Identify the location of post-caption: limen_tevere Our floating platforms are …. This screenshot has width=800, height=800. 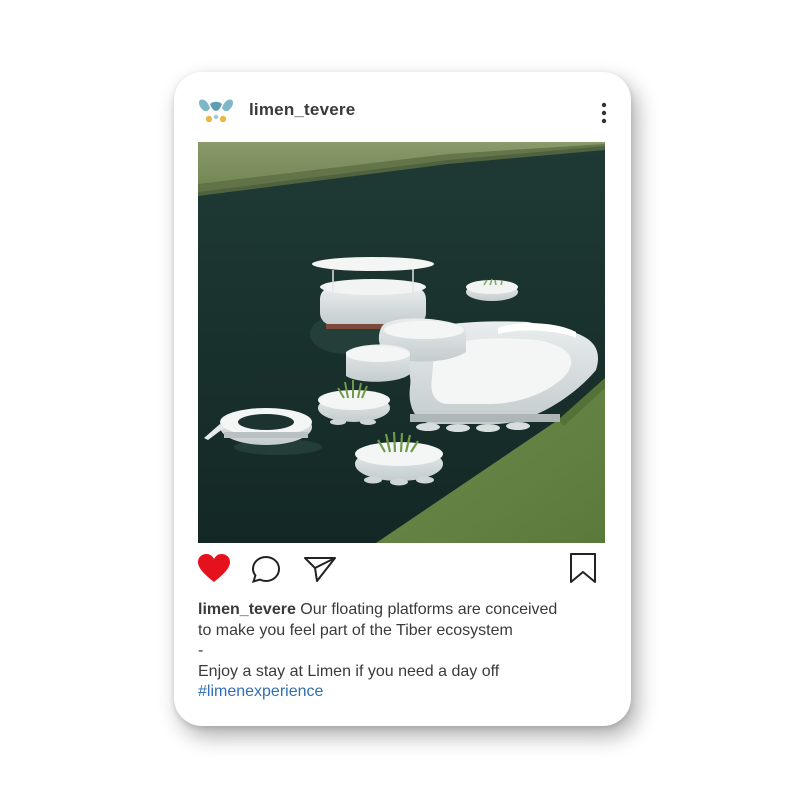
(403, 651).